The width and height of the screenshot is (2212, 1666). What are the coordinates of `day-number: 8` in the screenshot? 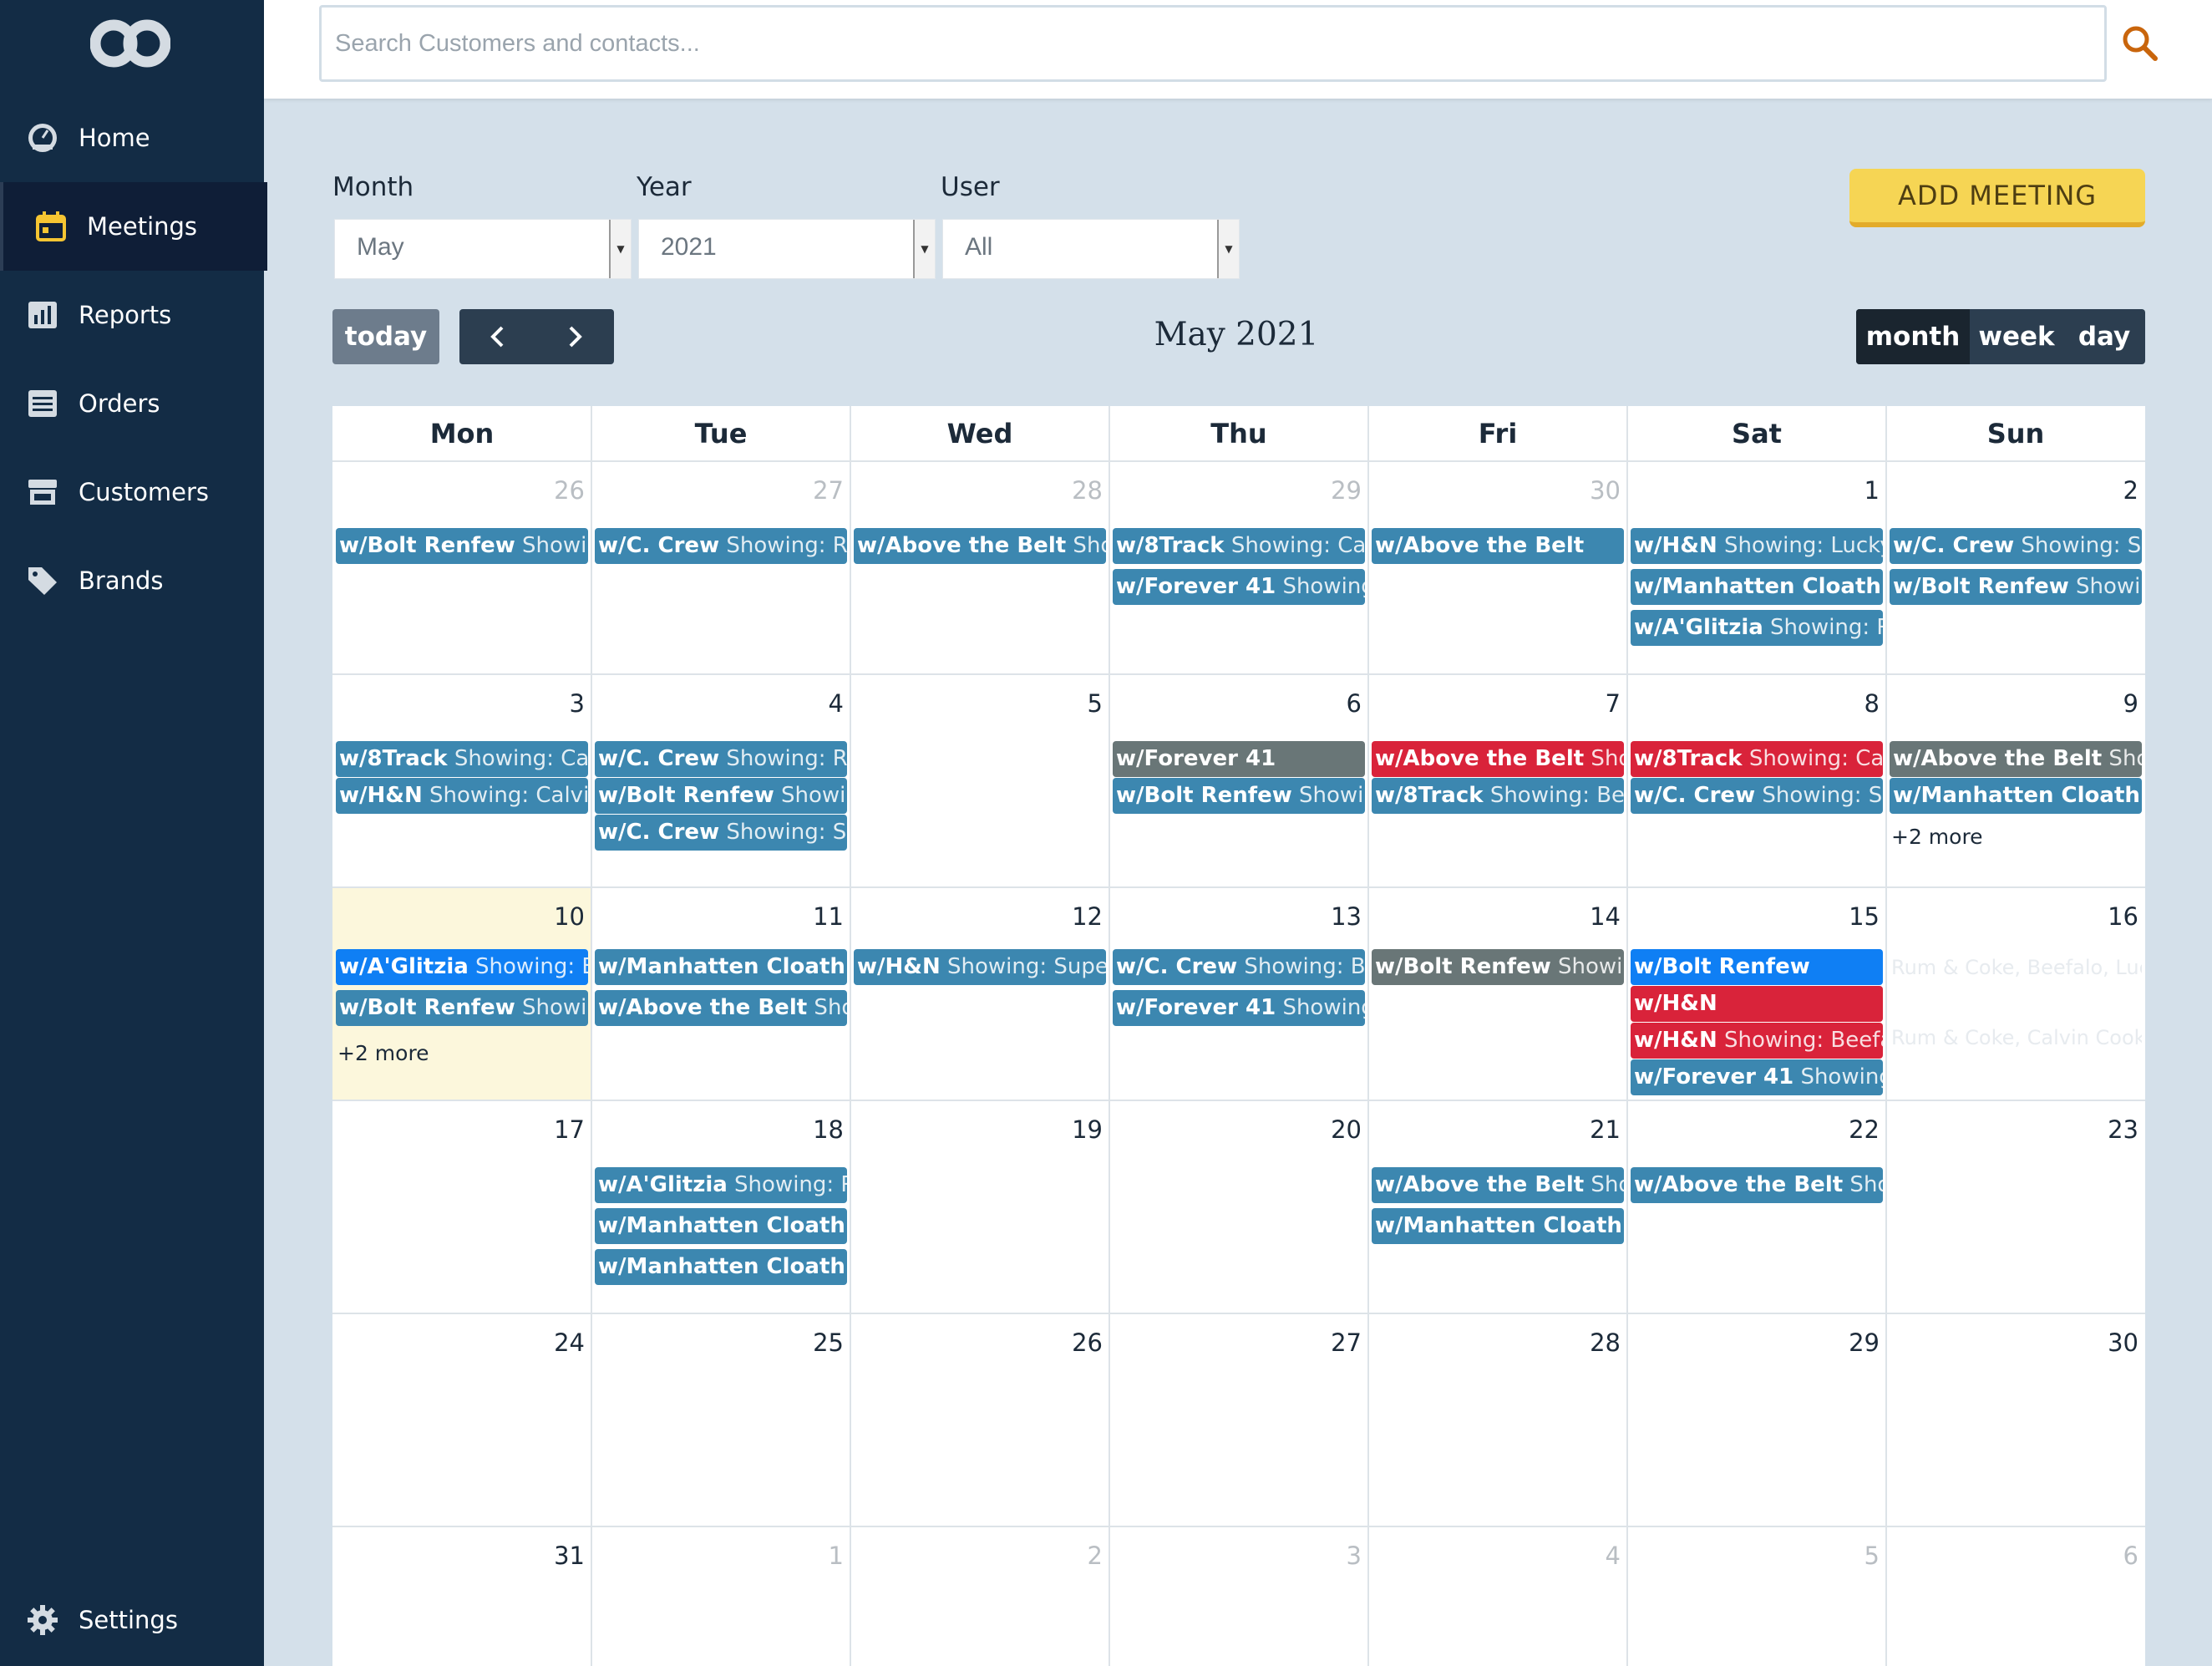 It's located at (1854, 703).